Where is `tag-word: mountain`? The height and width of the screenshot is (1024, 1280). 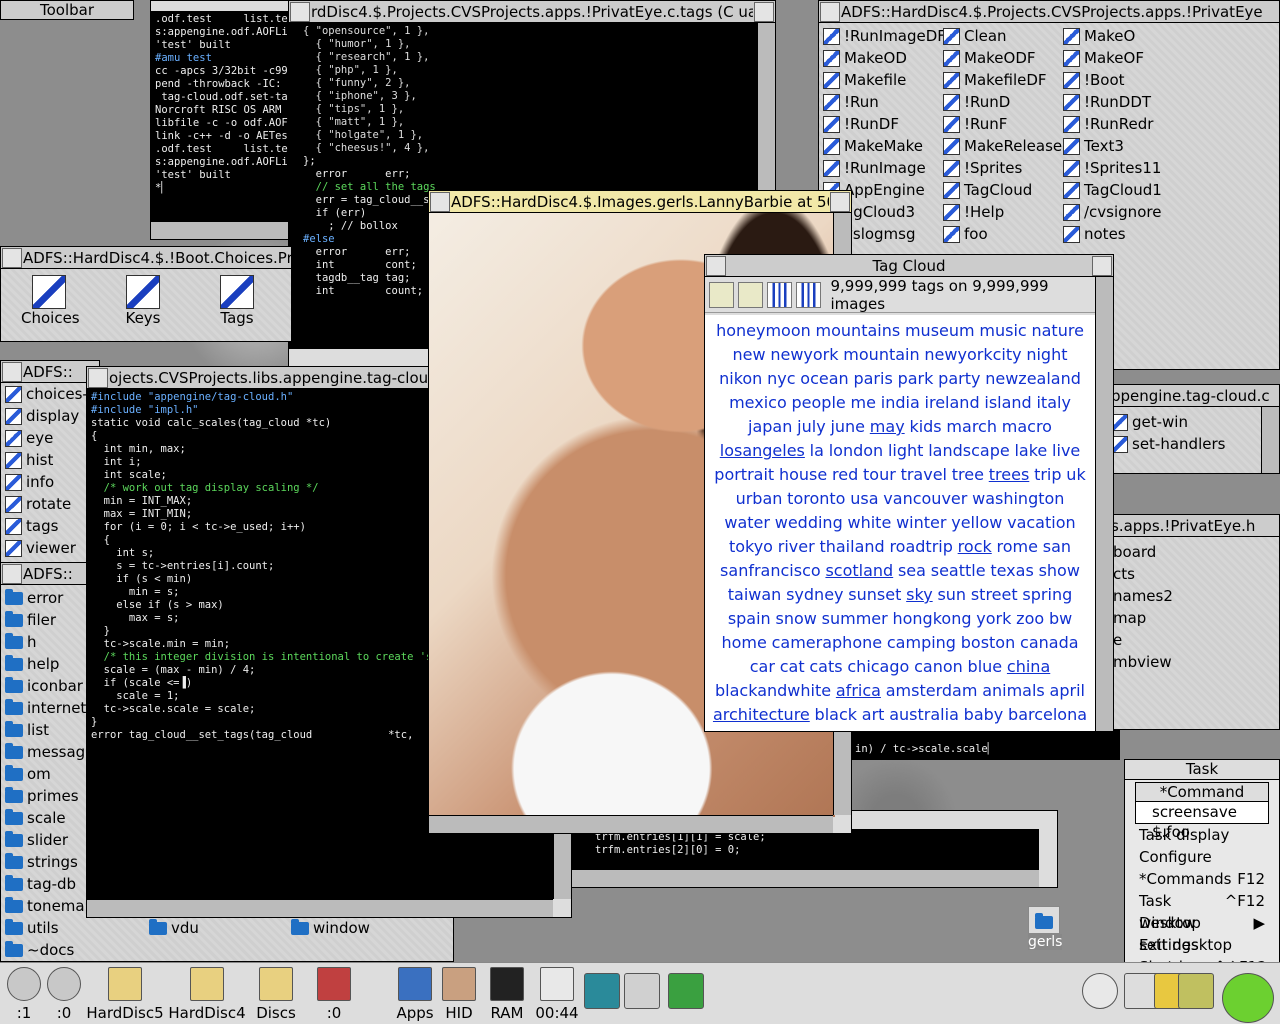
tag-word: mountain is located at coordinates (881, 354).